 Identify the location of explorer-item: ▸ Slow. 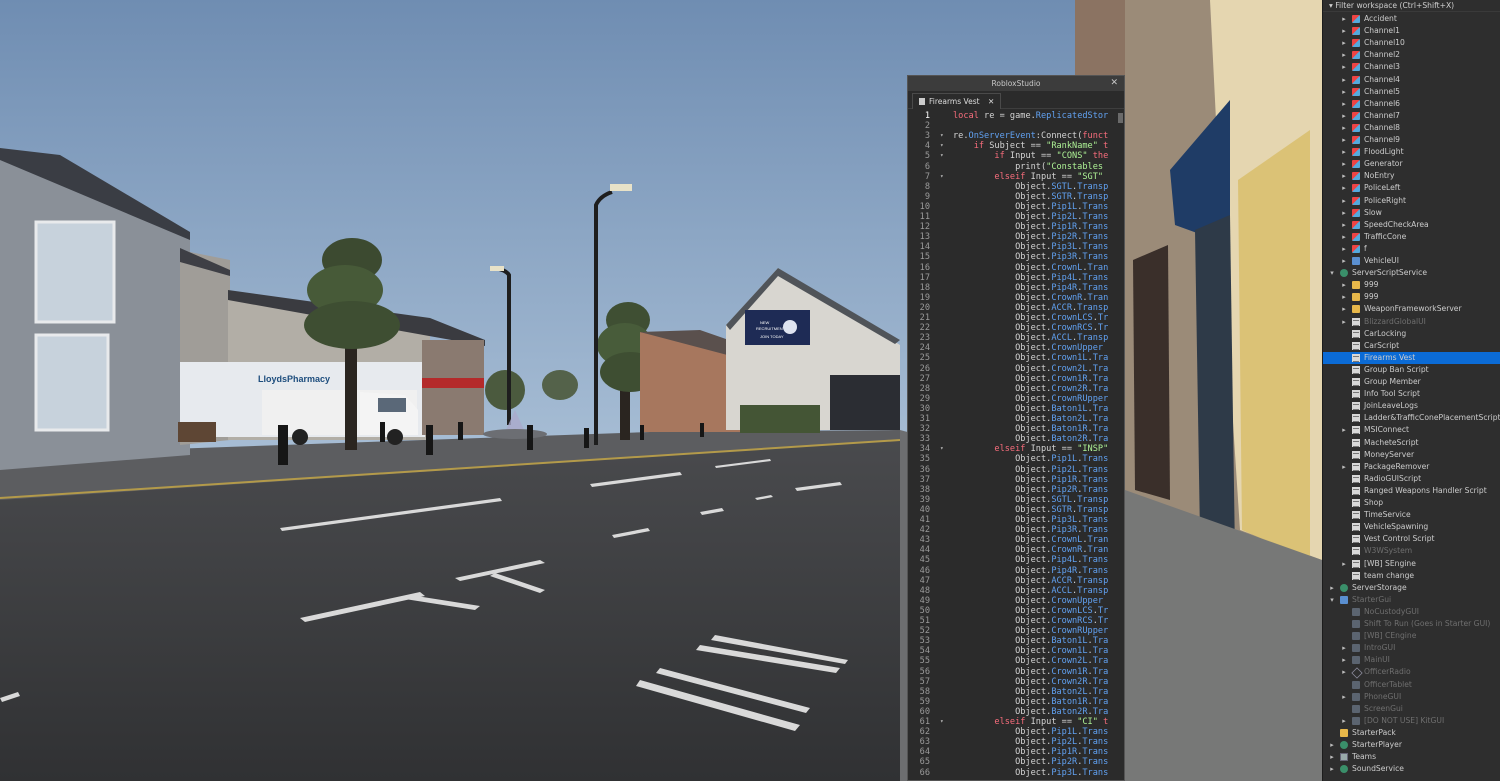
(1411, 213).